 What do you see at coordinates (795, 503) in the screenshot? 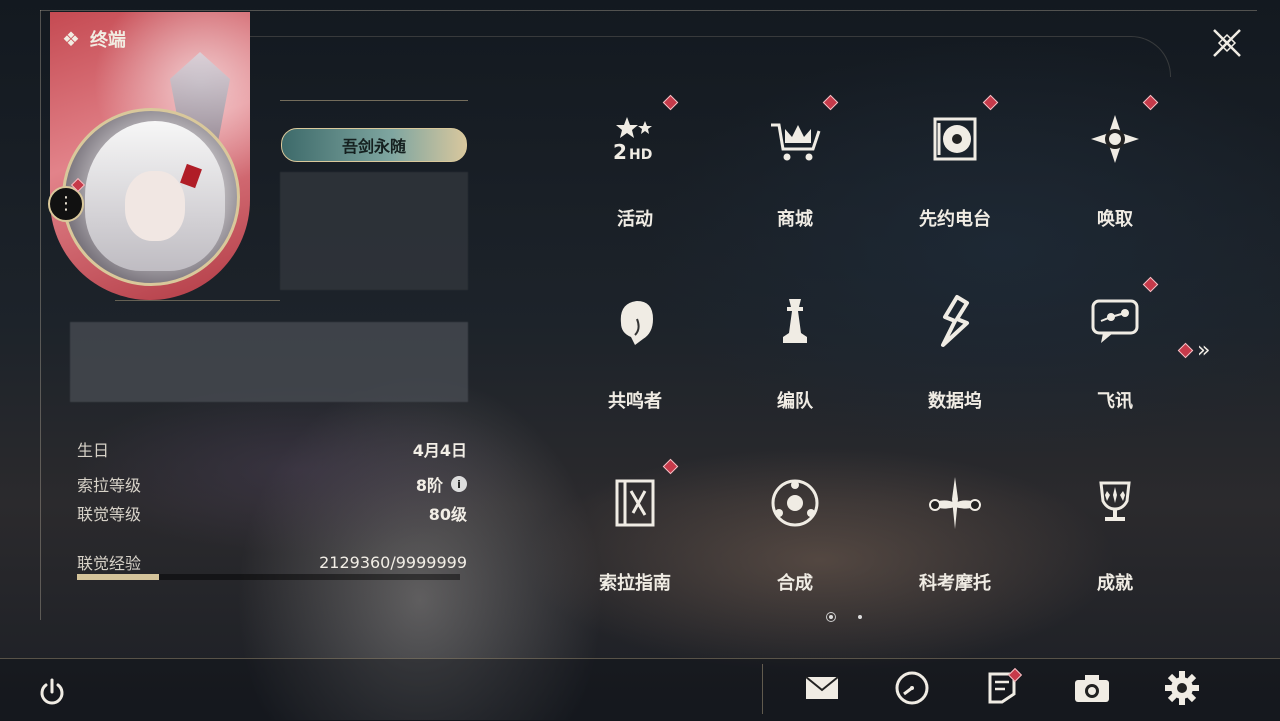
I see `synthesis-orb-icon` at bounding box center [795, 503].